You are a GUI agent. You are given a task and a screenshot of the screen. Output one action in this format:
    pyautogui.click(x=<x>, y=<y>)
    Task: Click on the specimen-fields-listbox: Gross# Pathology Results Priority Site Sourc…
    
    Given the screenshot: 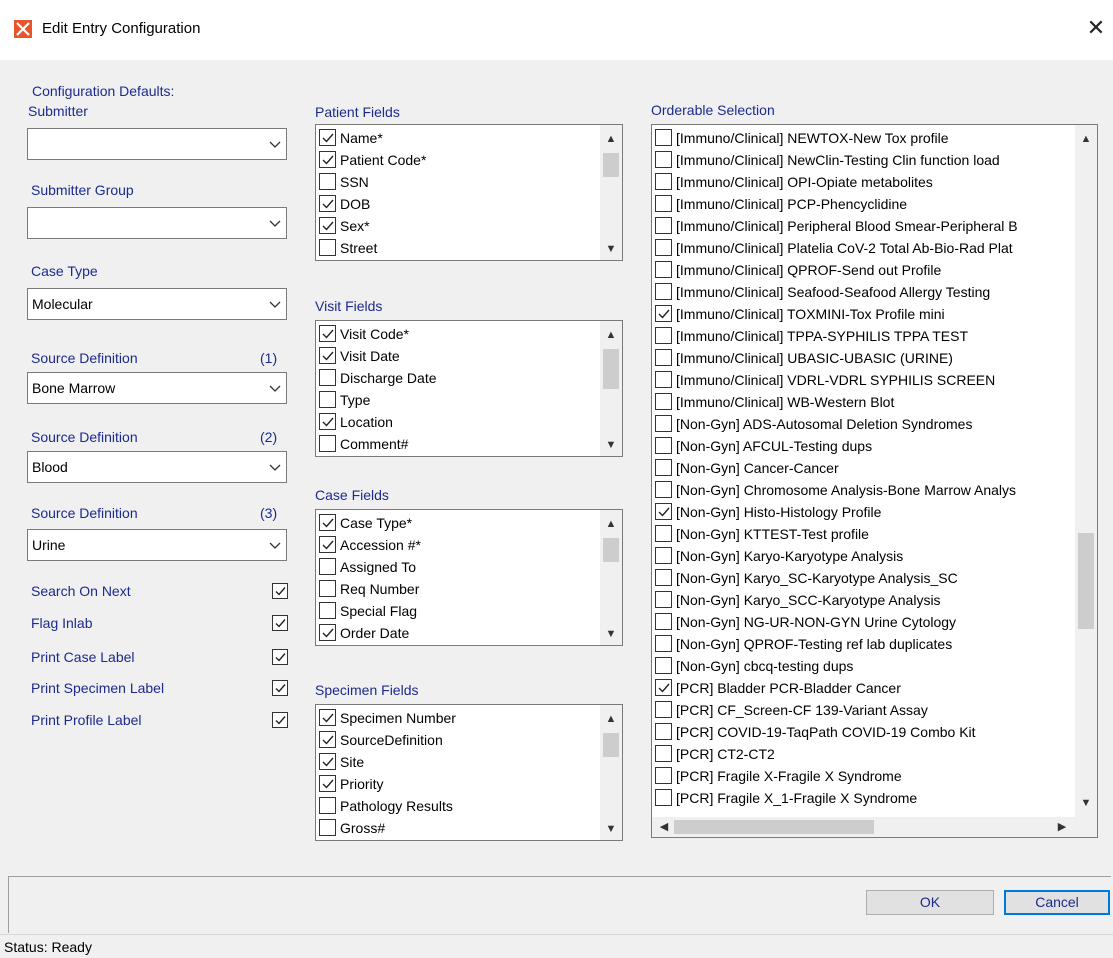 What is the action you would take?
    pyautogui.click(x=469, y=772)
    